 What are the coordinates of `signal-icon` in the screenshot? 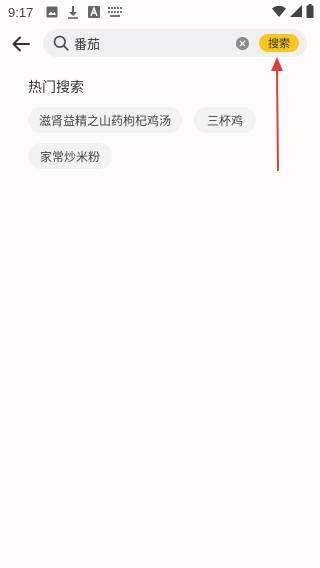 It's located at (296, 12).